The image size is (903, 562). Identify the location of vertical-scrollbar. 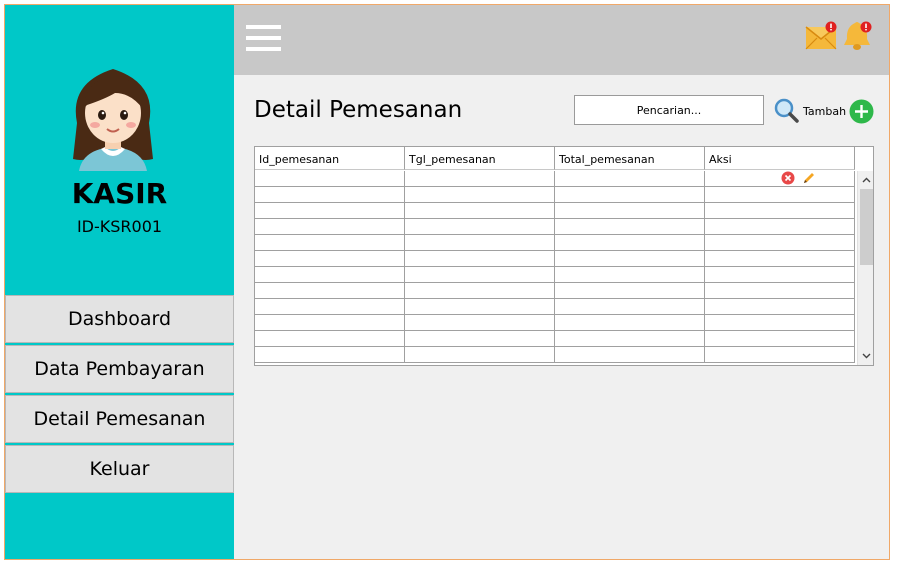
(865, 268).